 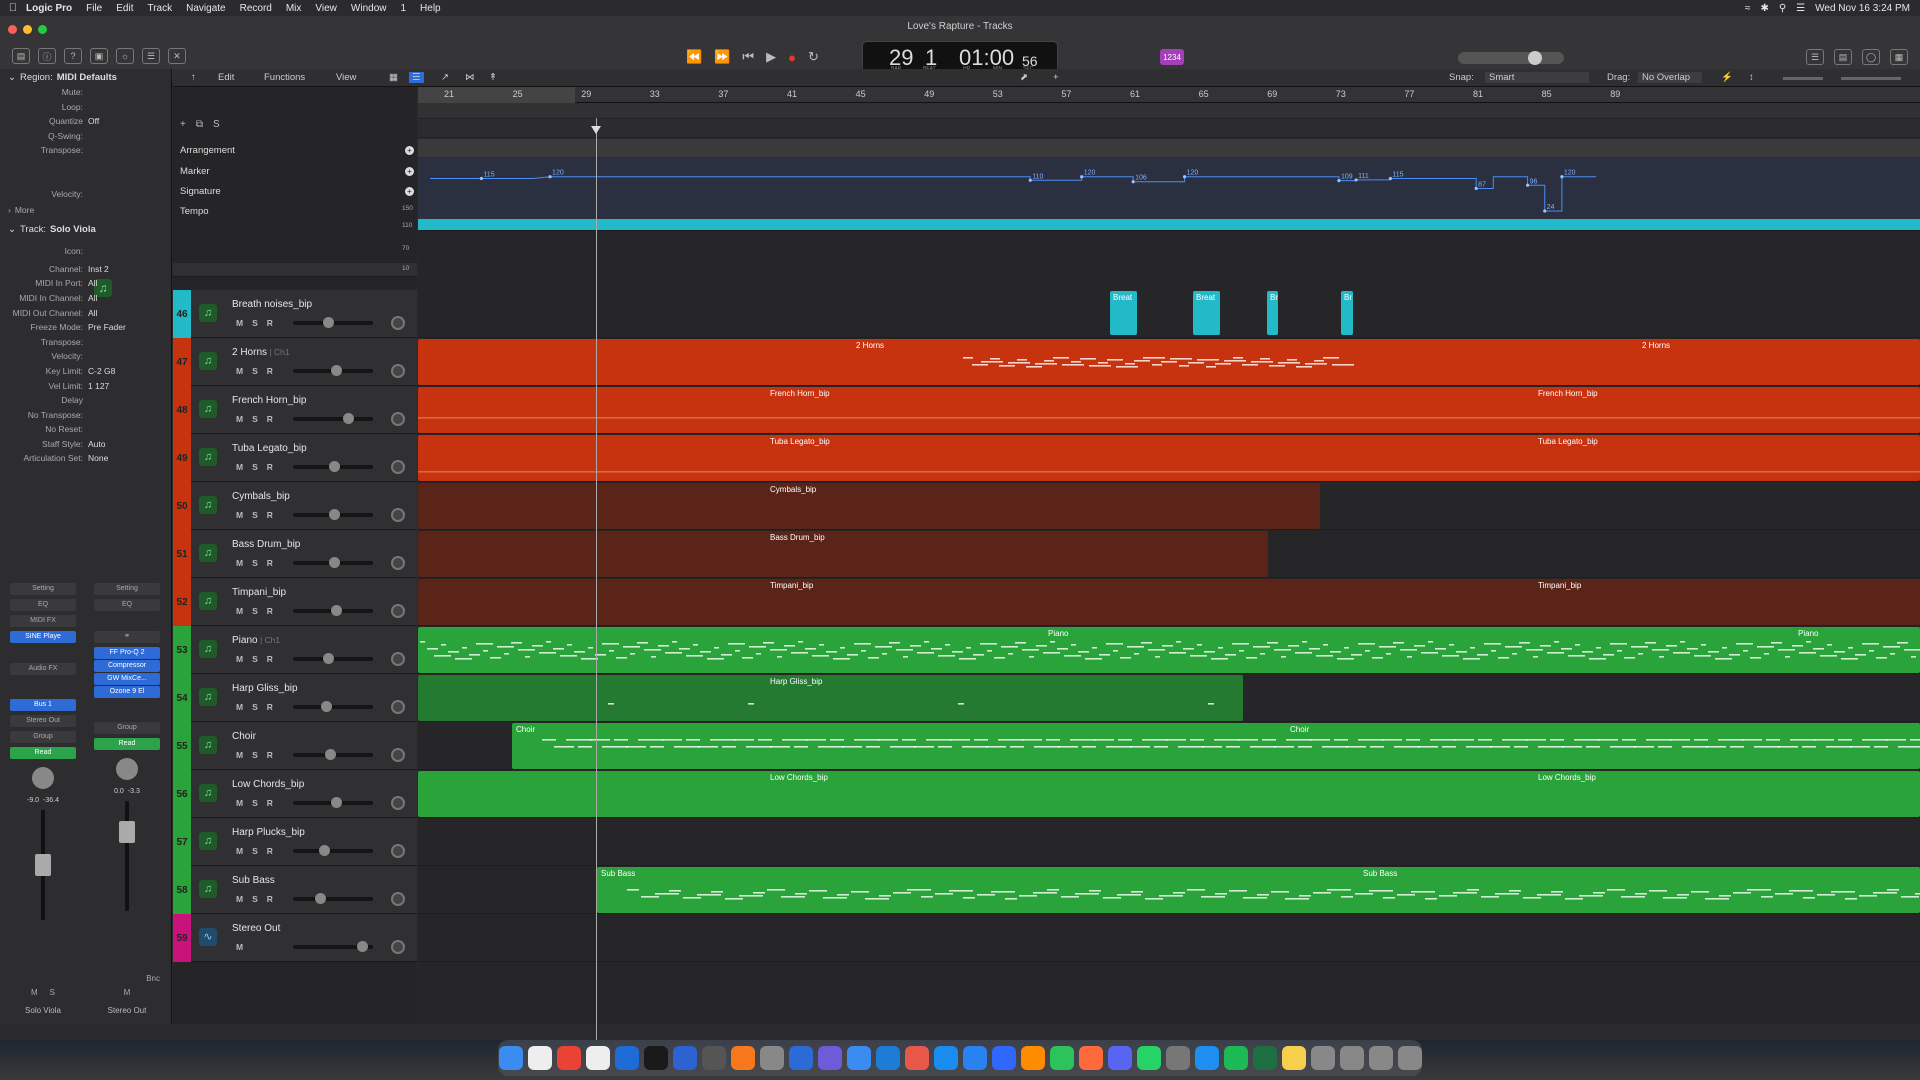 What do you see at coordinates (295, 842) in the screenshot?
I see `track-header: 57 ♫ Harp Plucks_bip M S R` at bounding box center [295, 842].